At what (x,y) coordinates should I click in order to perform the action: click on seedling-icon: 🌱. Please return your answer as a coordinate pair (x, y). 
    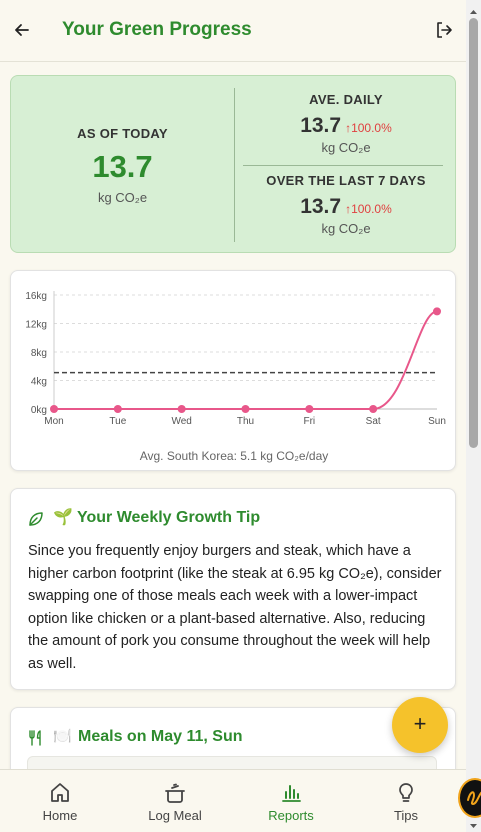
    Looking at the image, I should click on (63, 517).